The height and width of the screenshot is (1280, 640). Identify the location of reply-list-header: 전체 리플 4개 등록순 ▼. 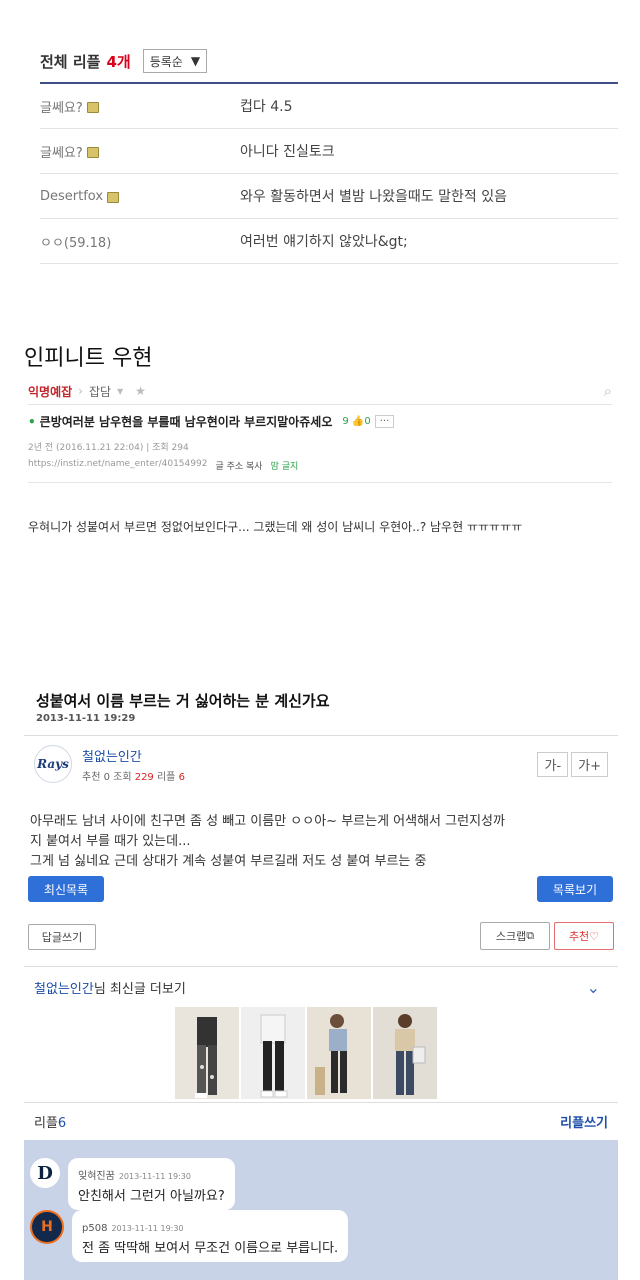
(329, 62).